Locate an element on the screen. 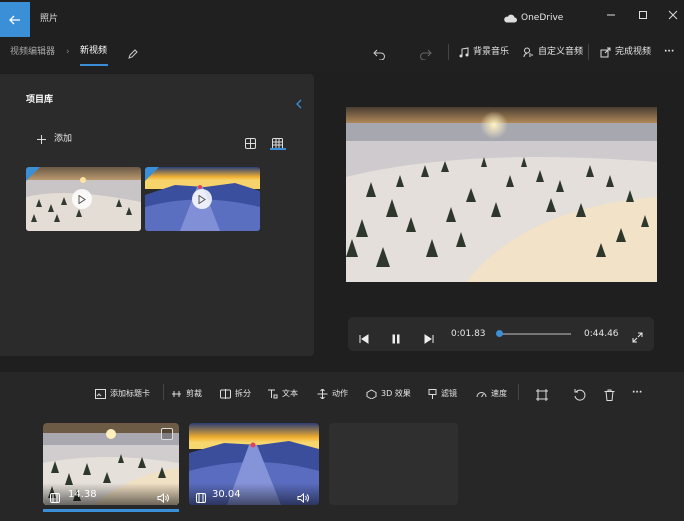 This screenshot has height=521, width=684. split-button: 拆分 is located at coordinates (235, 393).